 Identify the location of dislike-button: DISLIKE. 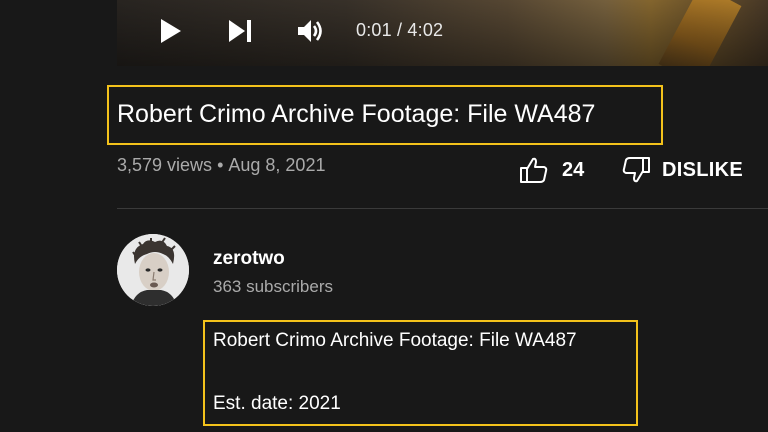
(681, 170).